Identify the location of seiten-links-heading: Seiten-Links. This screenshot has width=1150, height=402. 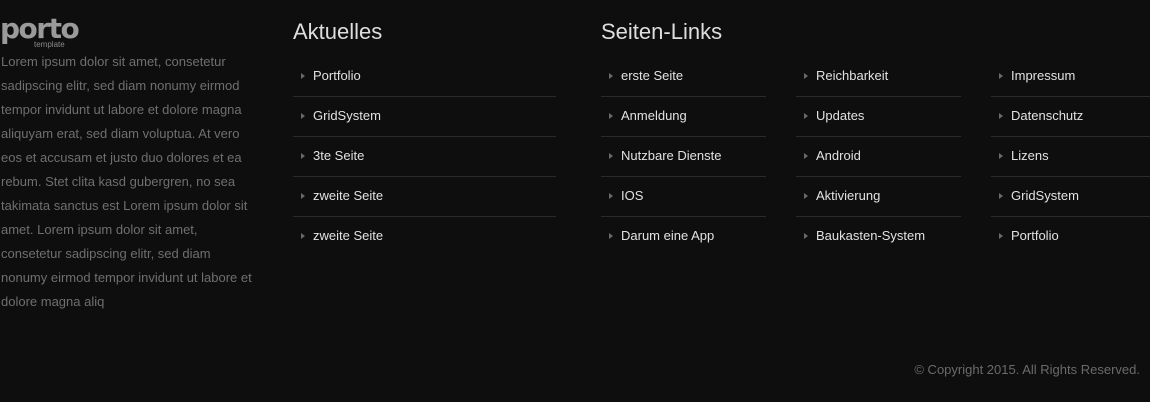
(662, 31).